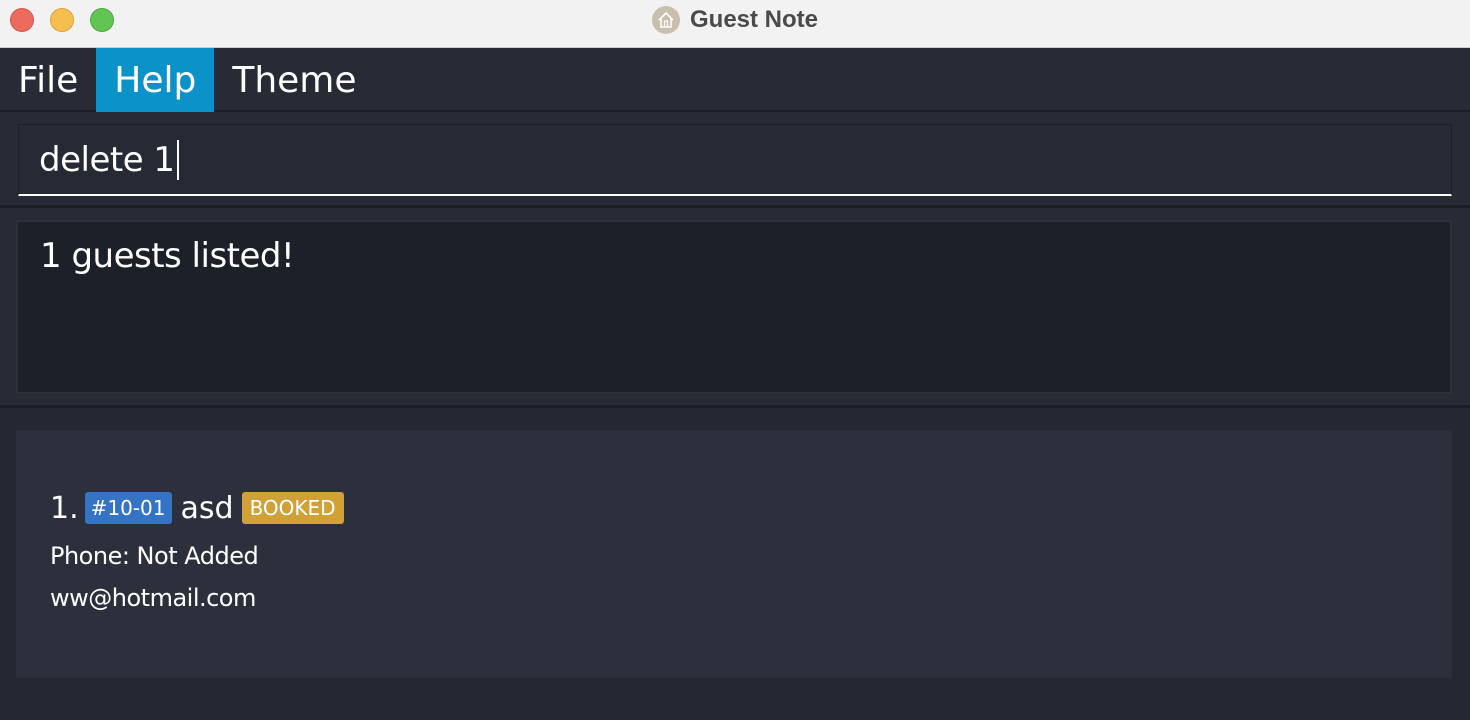 The image size is (1470, 720). What do you see at coordinates (154, 556) in the screenshot?
I see `guest-phone: Phone: Not Added` at bounding box center [154, 556].